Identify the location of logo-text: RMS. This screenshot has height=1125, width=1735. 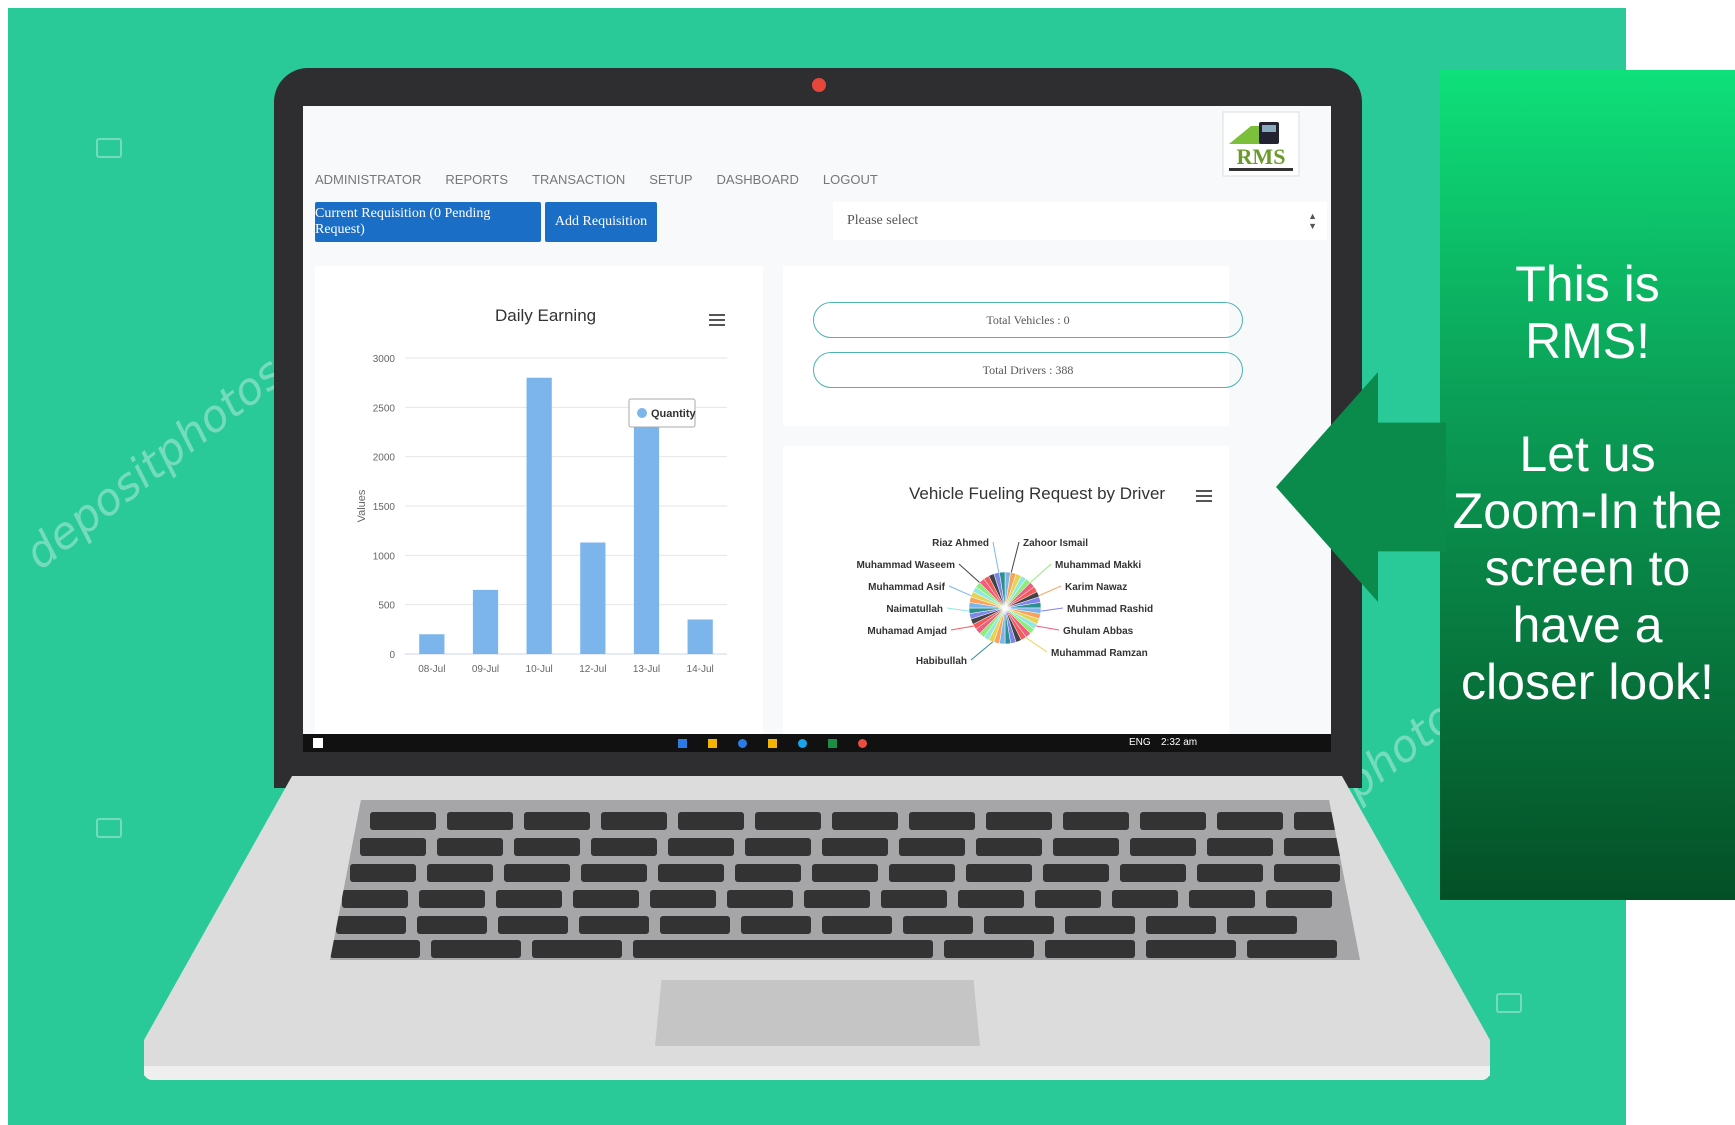
(1261, 156).